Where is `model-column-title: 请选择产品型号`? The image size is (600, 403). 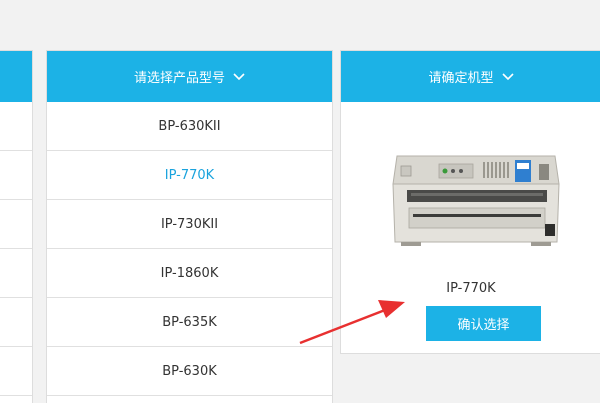
model-column-title: 请选择产品型号 is located at coordinates (179, 78).